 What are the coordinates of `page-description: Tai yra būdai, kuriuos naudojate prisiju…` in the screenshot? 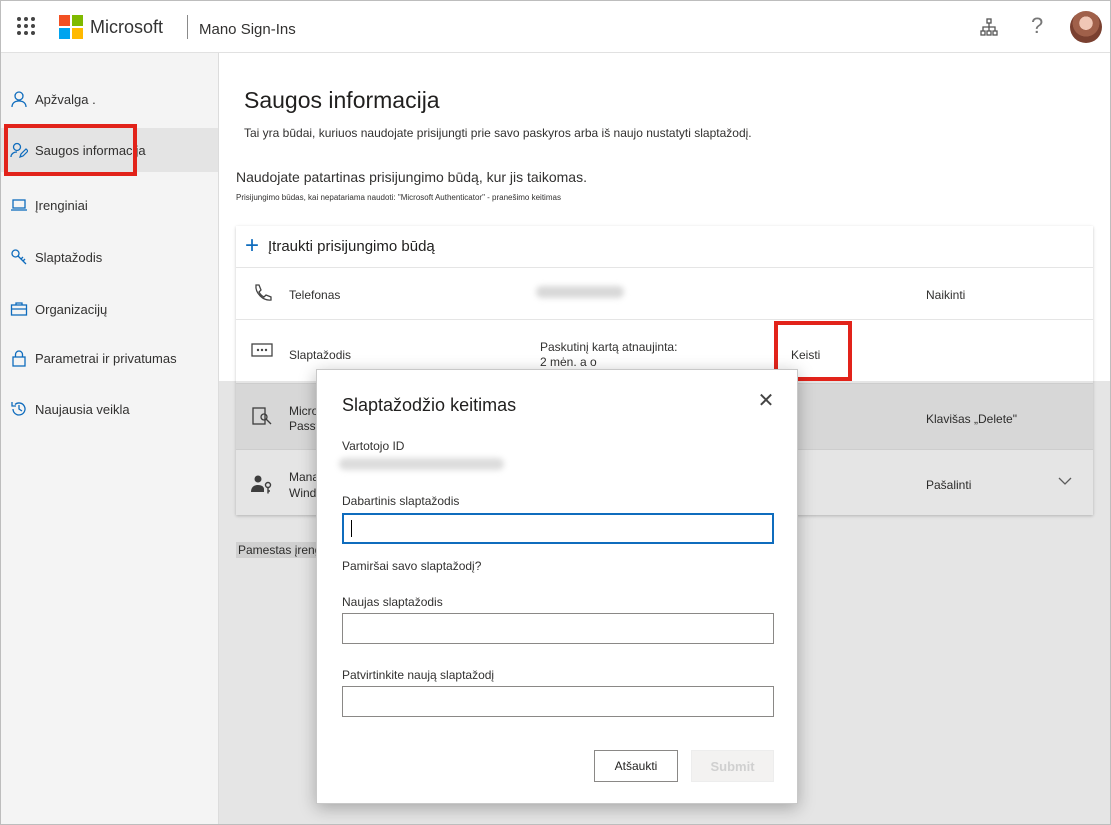 It's located at (498, 133).